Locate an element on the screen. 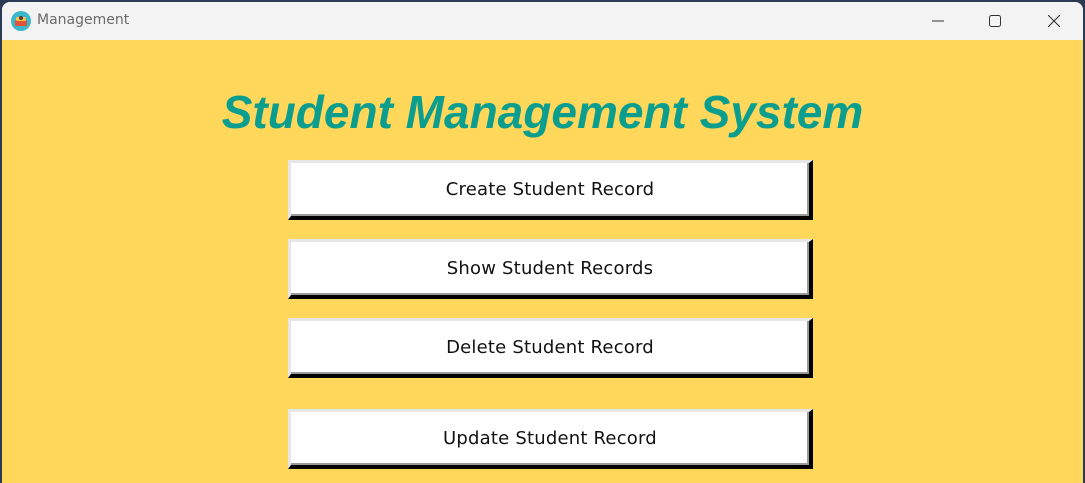 Image resolution: width=1085 pixels, height=483 pixels. window-title: Management is located at coordinates (83, 20).